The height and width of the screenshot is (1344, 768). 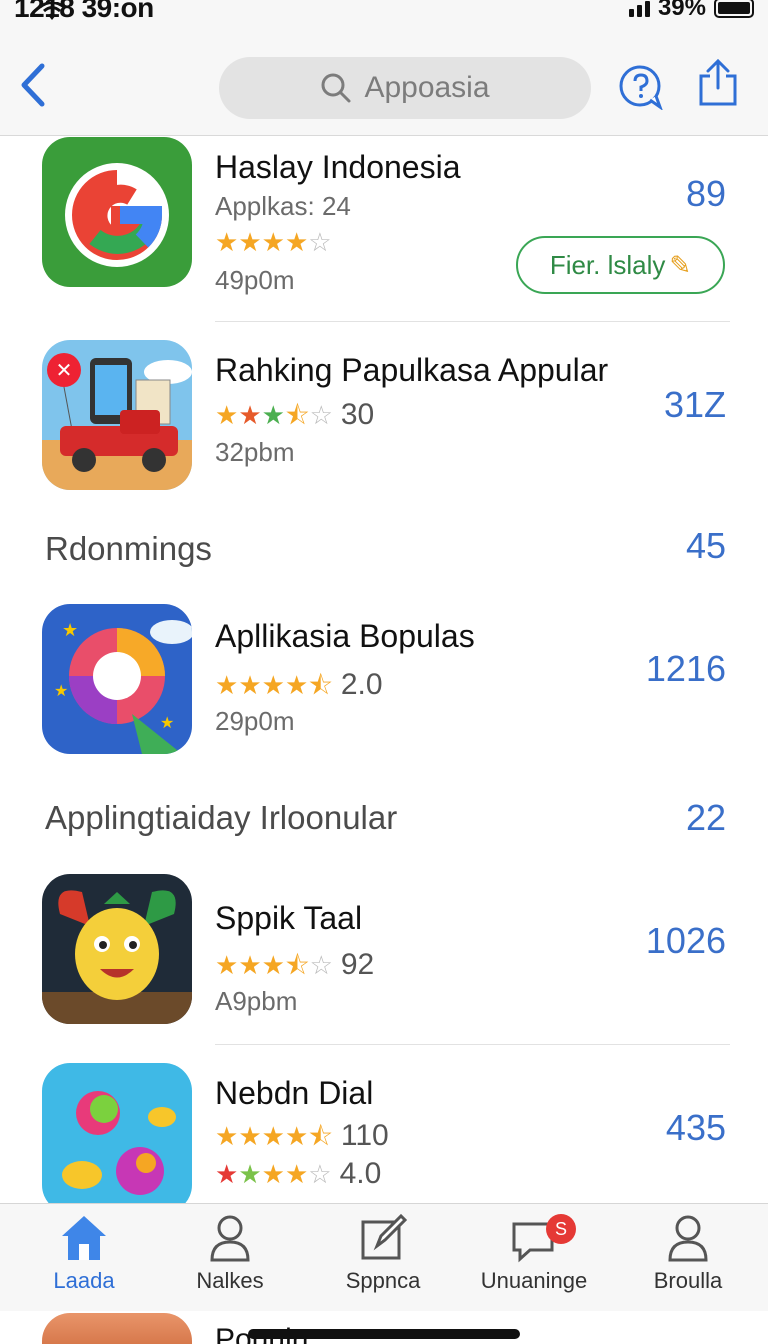 What do you see at coordinates (396, 11) in the screenshot?
I see `status-icons: 39%` at bounding box center [396, 11].